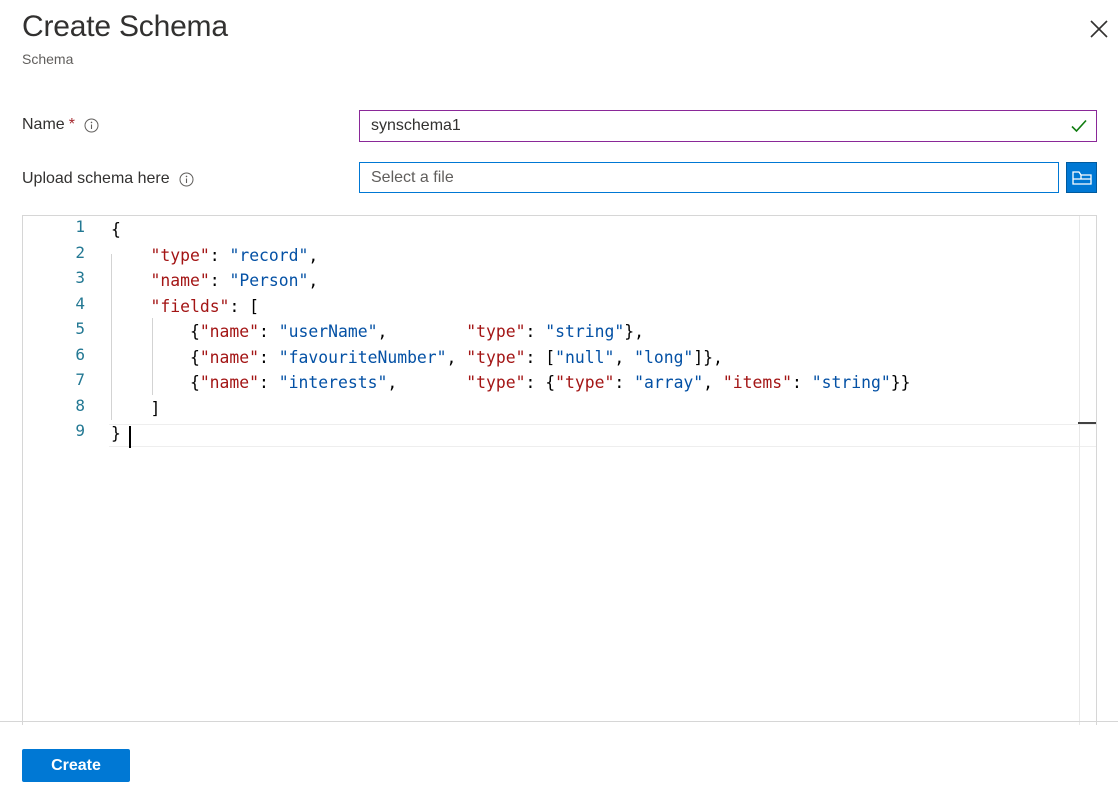  What do you see at coordinates (602, 435) in the screenshot?
I see `current-line-highlight` at bounding box center [602, 435].